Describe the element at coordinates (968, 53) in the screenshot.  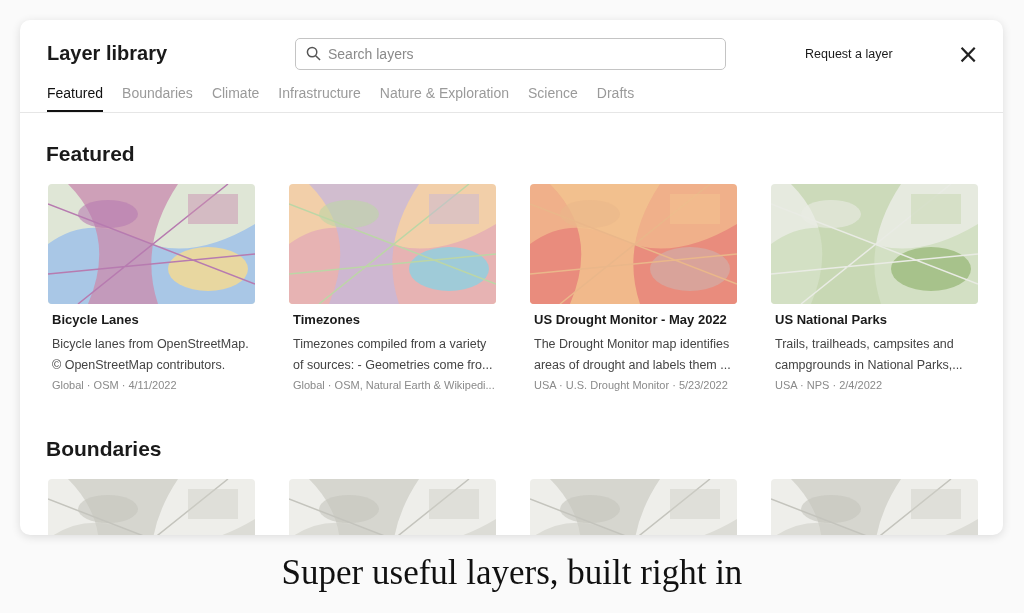
I see `close-button: ×` at that location.